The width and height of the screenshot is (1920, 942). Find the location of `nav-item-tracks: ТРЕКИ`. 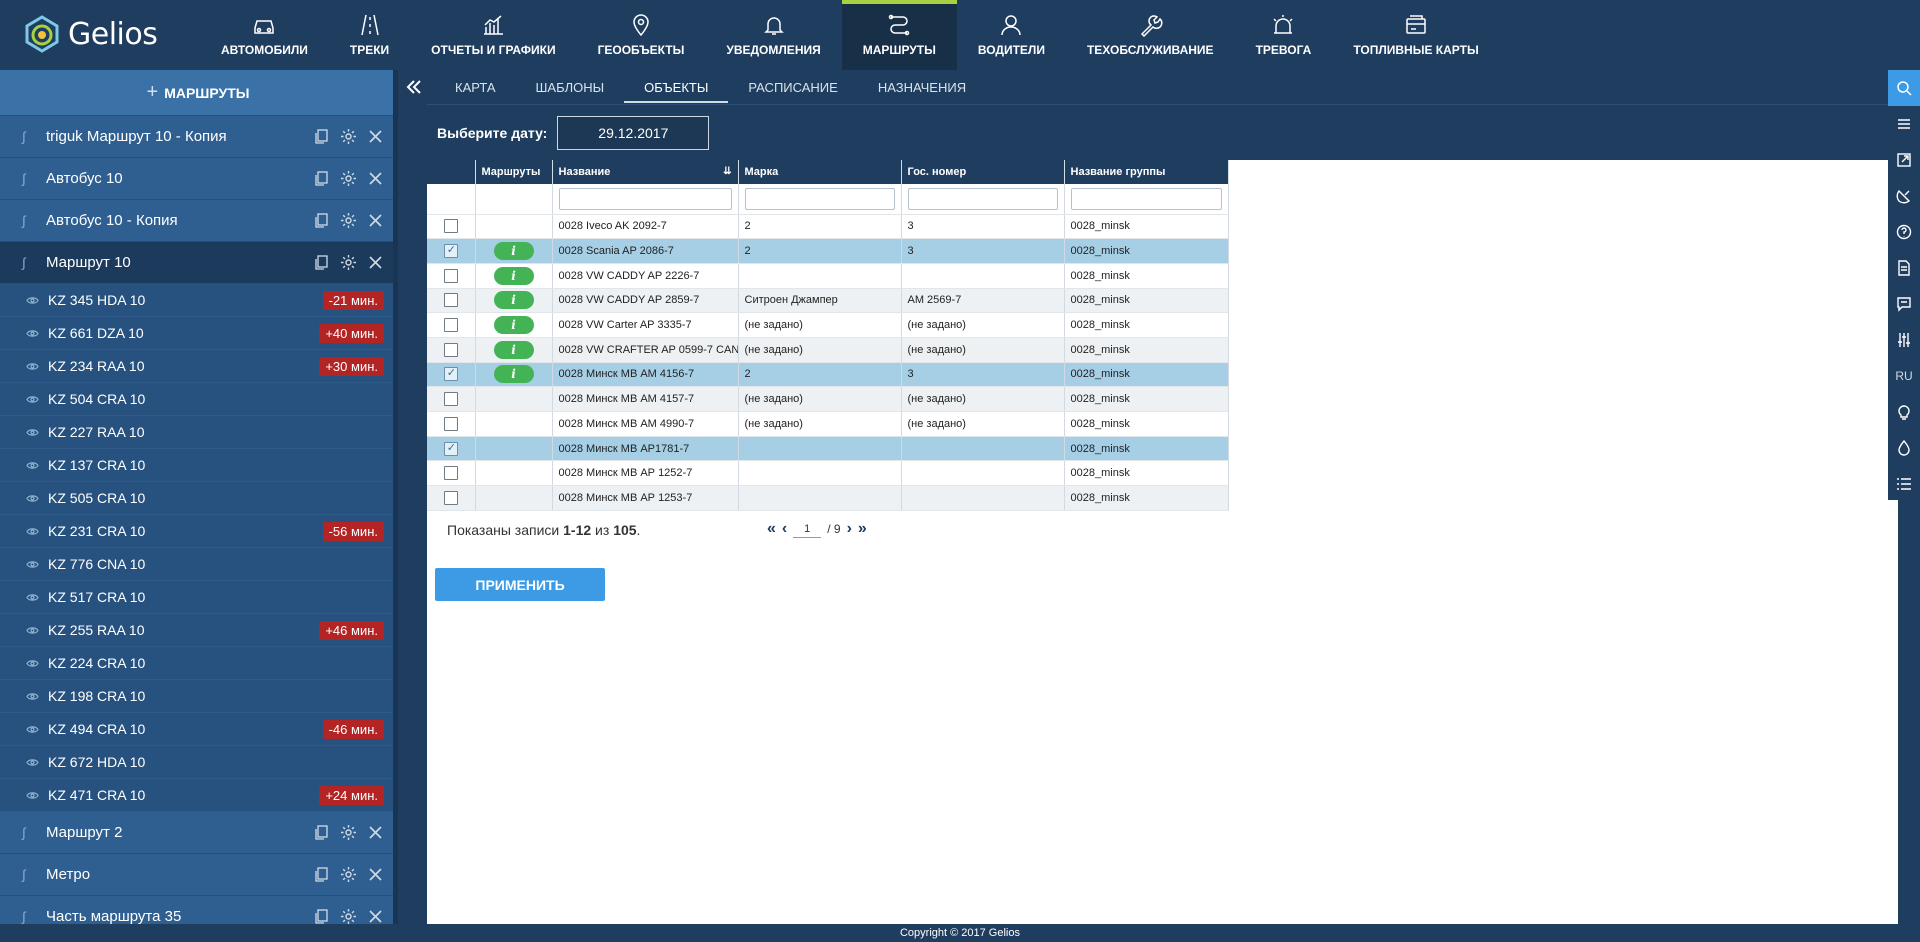

nav-item-tracks: ТРЕКИ is located at coordinates (369, 35).